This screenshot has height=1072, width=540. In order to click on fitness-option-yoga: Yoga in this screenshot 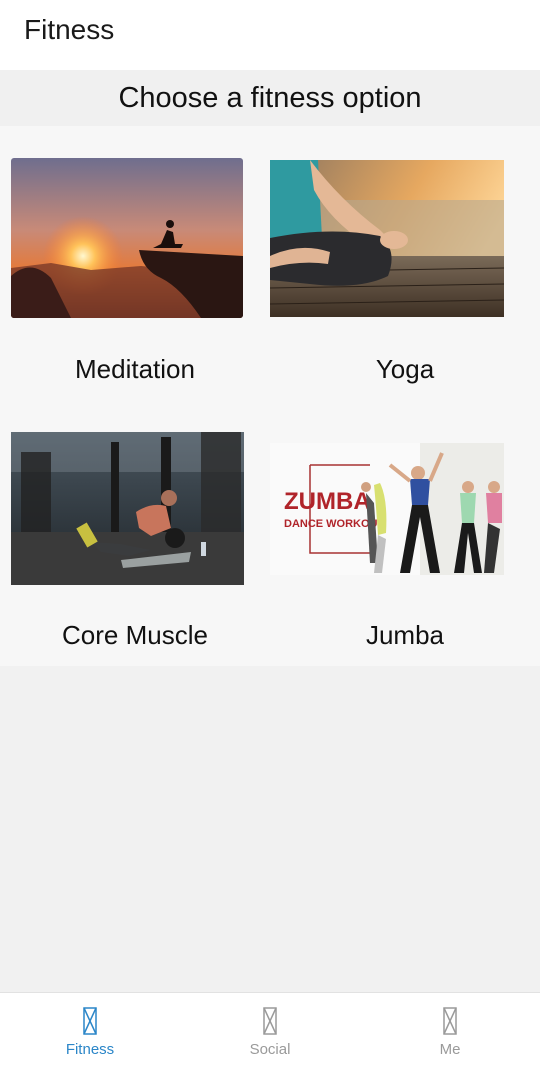, I will do `click(405, 261)`.